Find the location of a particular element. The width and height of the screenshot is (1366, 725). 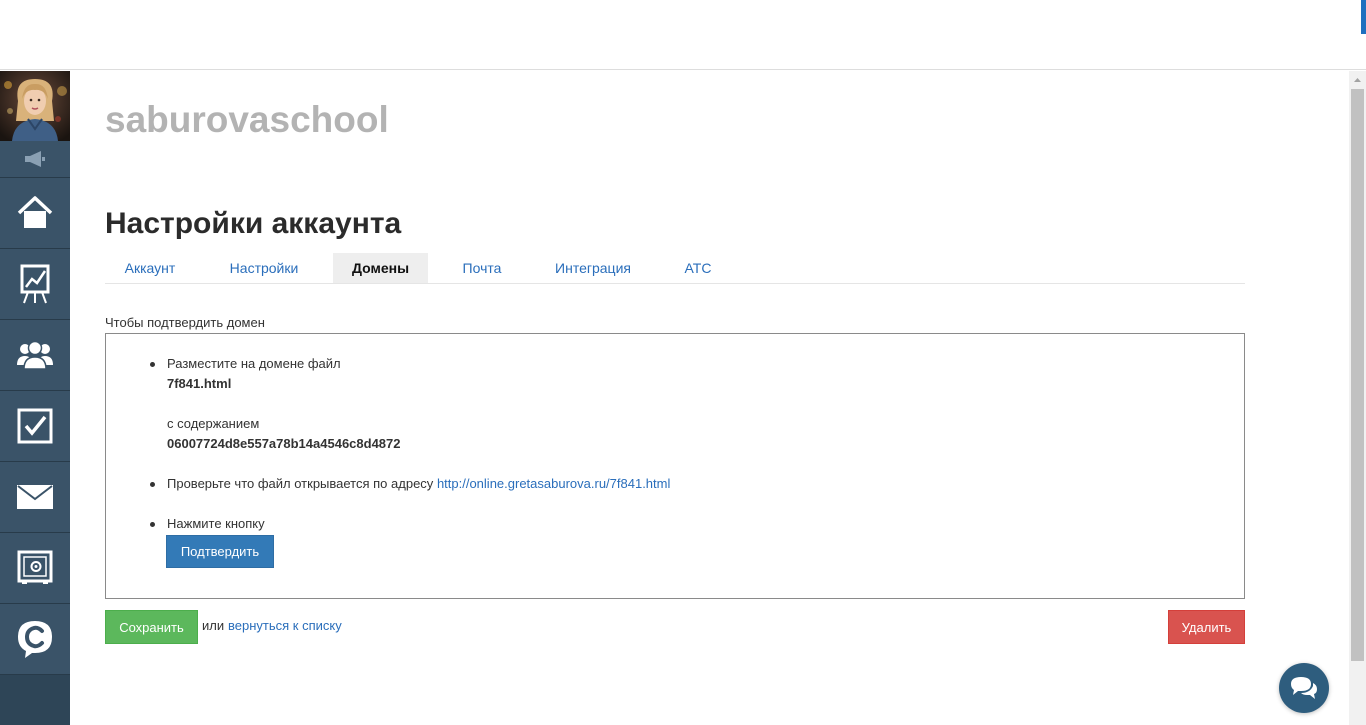

sidebar is located at coordinates (35, 398).